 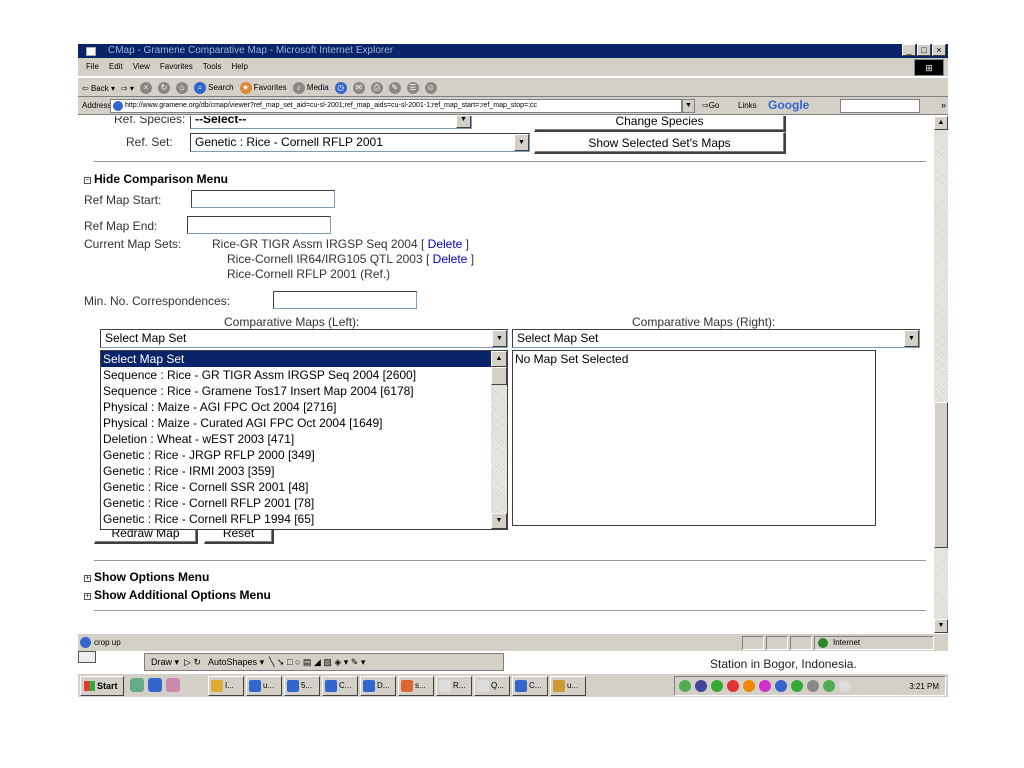 What do you see at coordinates (943, 105) in the screenshot?
I see `toolbar-overflow-icon: »` at bounding box center [943, 105].